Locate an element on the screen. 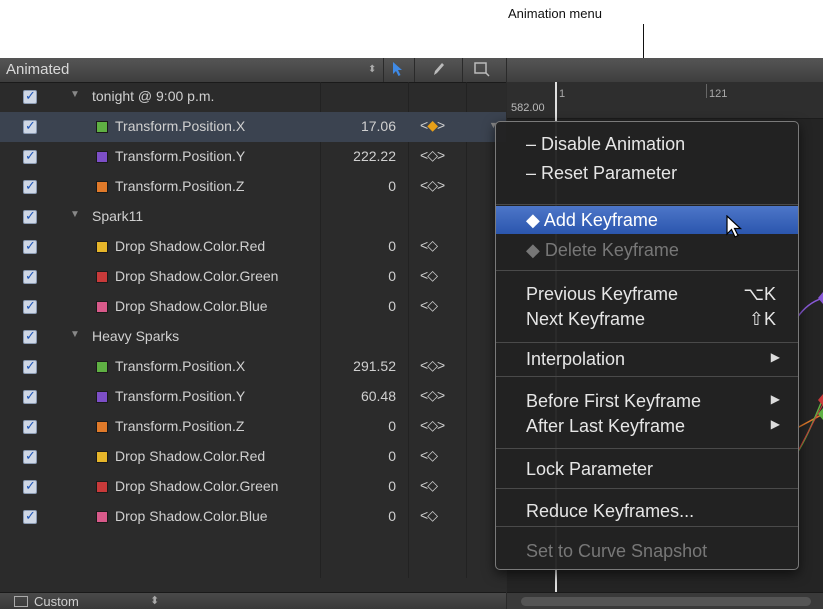 The width and height of the screenshot is (823, 609). menu-item: Next Keyframe ⇧K is located at coordinates (647, 318).